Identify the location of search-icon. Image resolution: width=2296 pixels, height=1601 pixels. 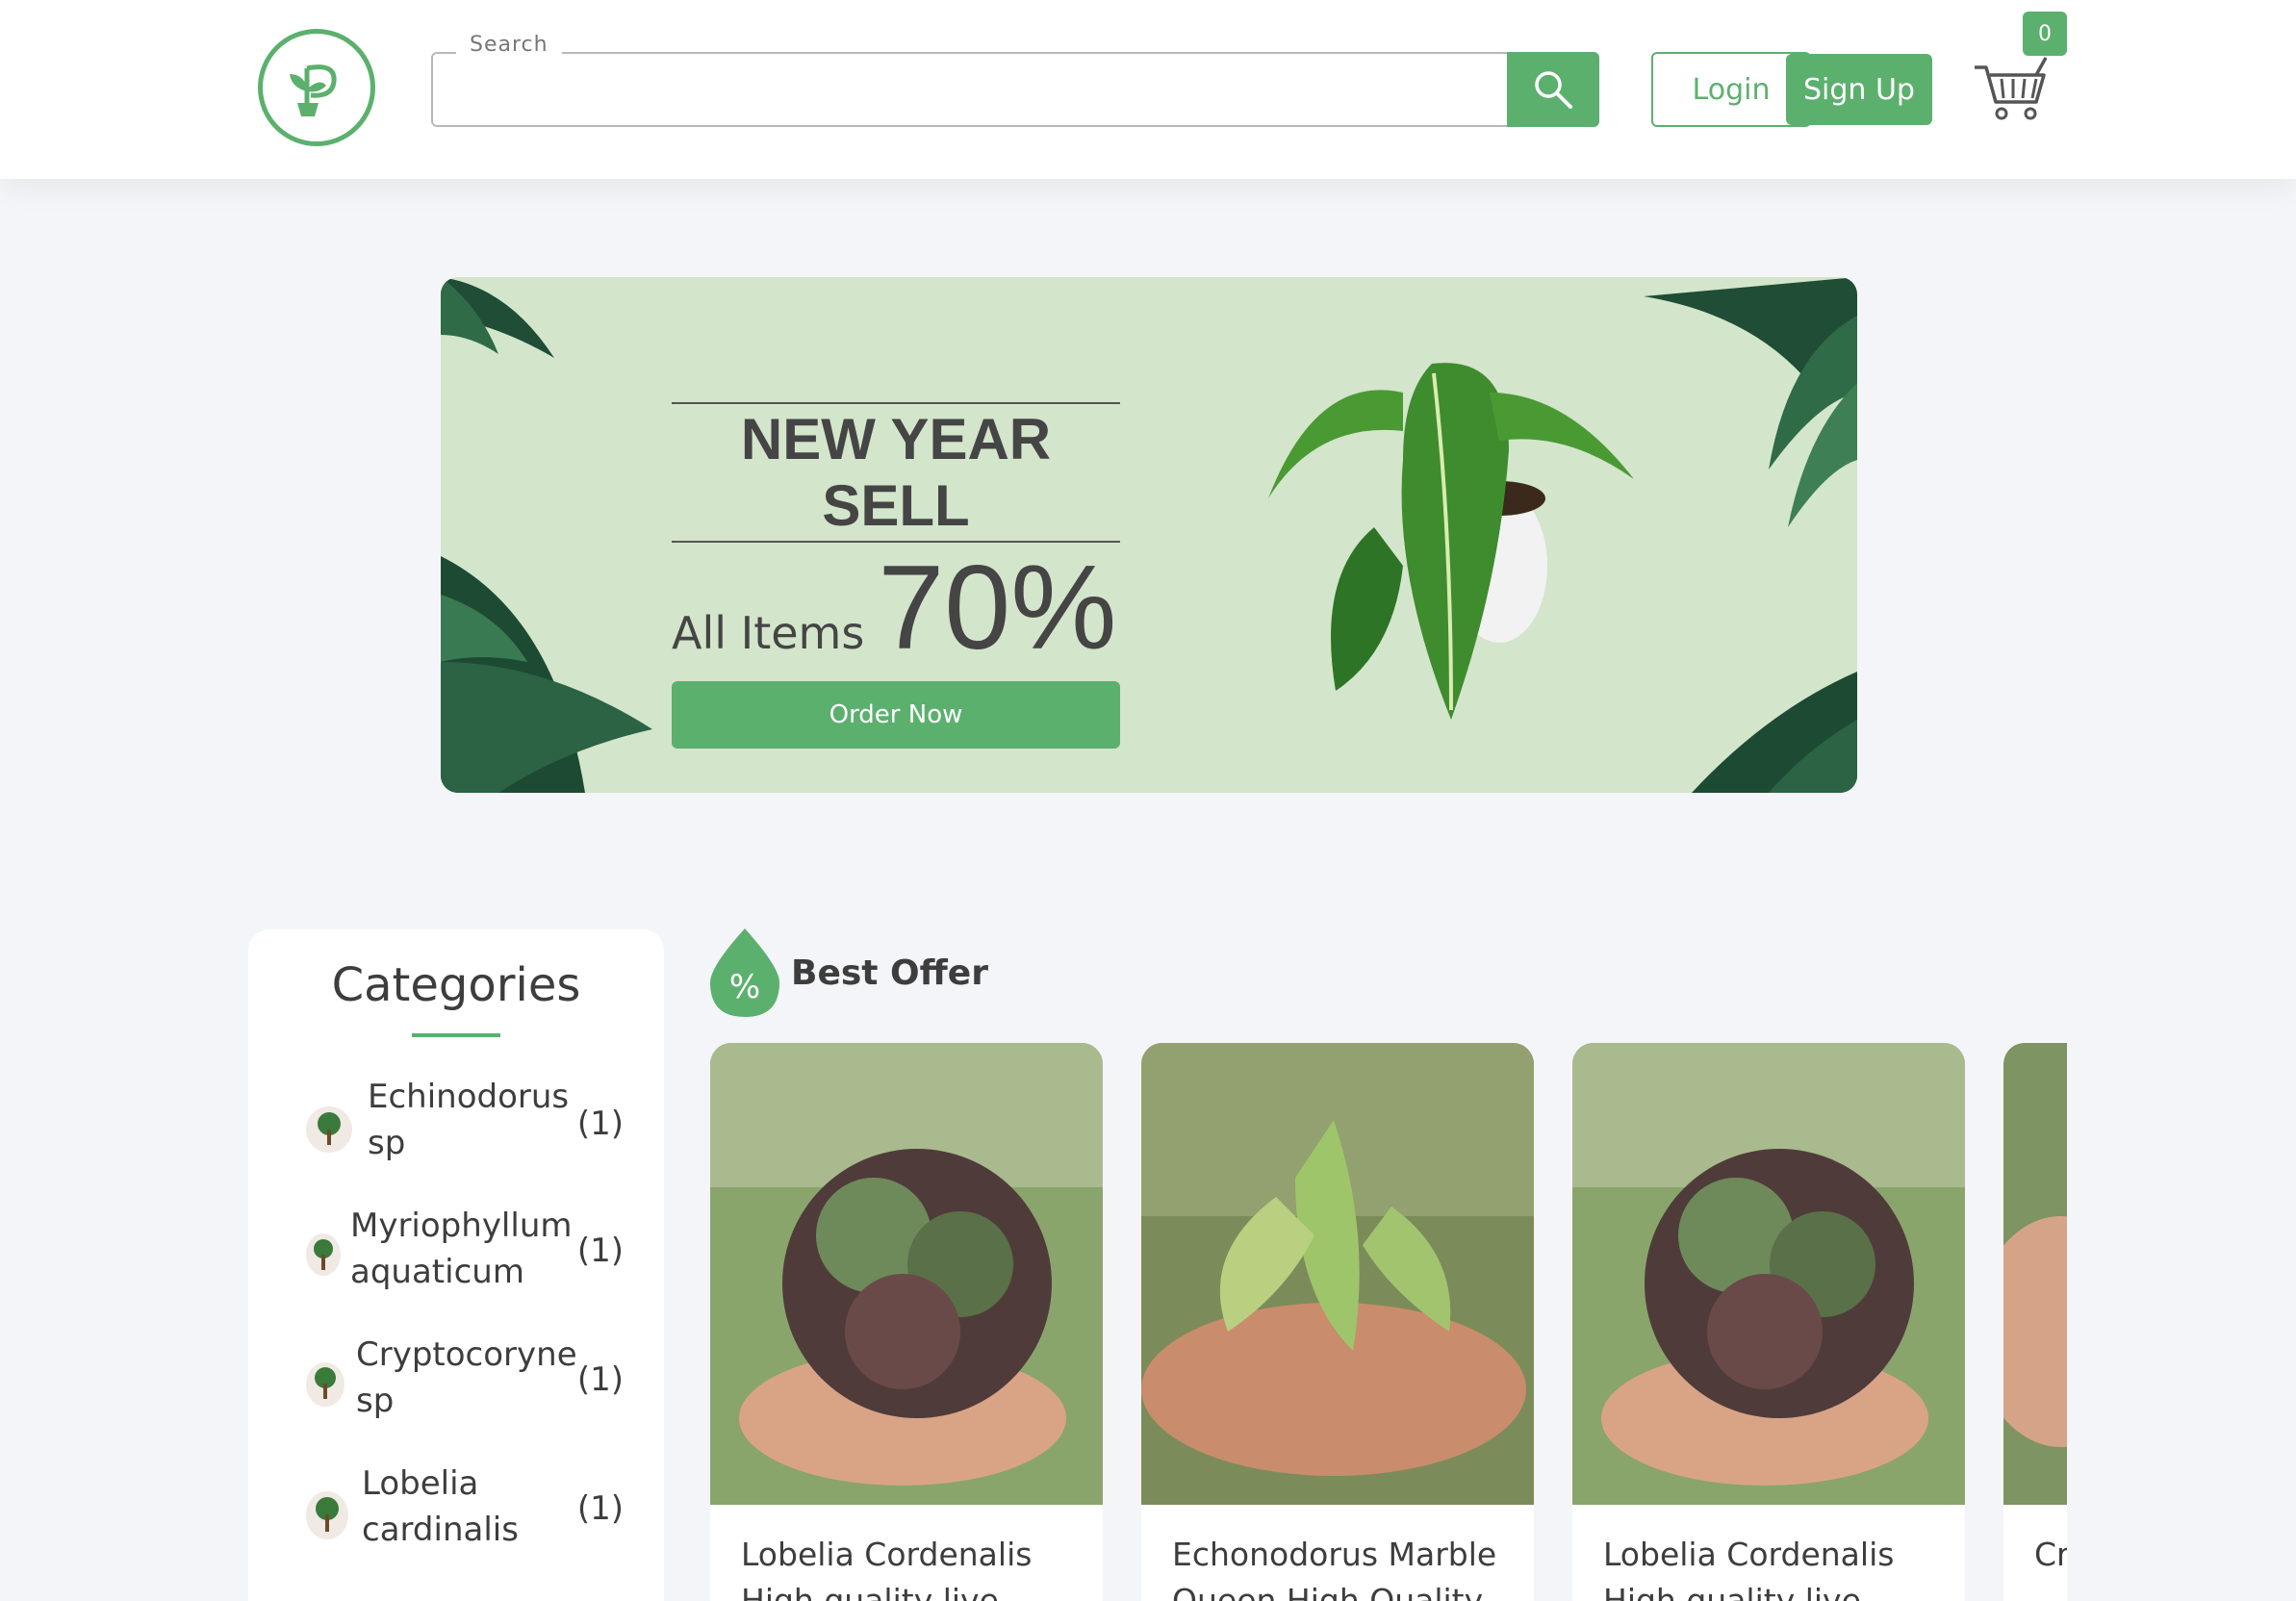
(1553, 90).